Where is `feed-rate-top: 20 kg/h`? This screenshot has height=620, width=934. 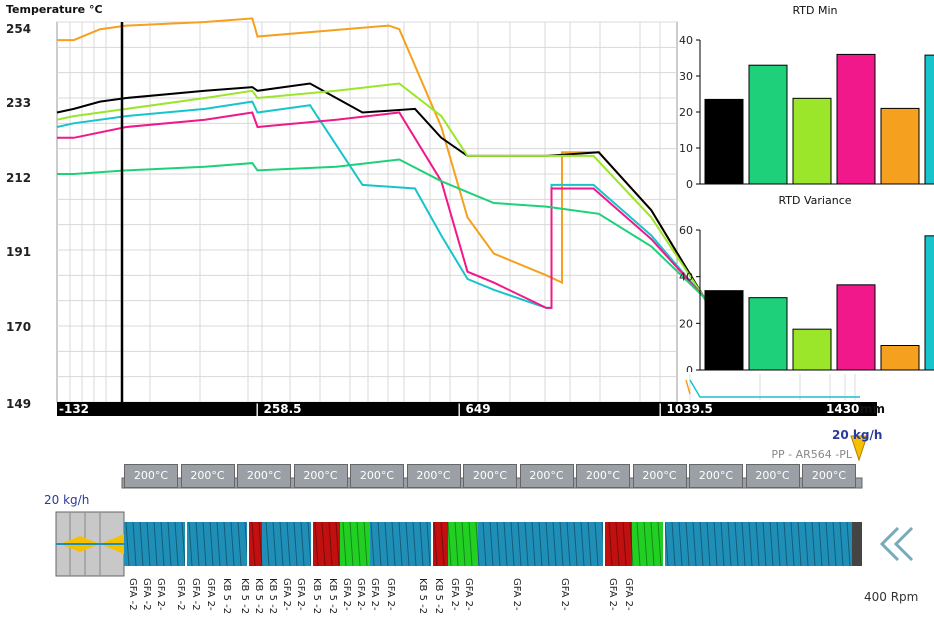 feed-rate-top: 20 kg/h is located at coordinates (857, 435).